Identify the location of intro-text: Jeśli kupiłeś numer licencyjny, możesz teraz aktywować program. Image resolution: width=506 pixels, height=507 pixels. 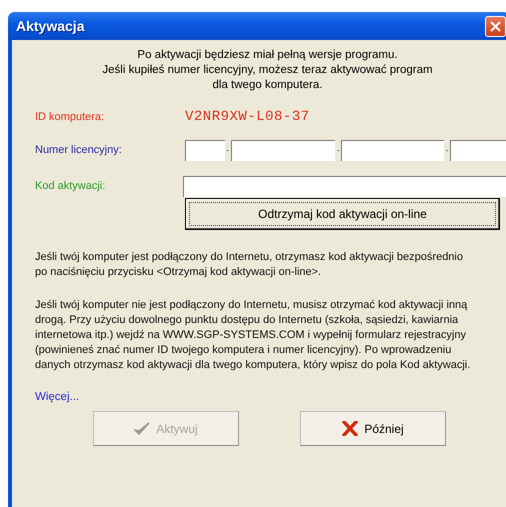
(267, 70).